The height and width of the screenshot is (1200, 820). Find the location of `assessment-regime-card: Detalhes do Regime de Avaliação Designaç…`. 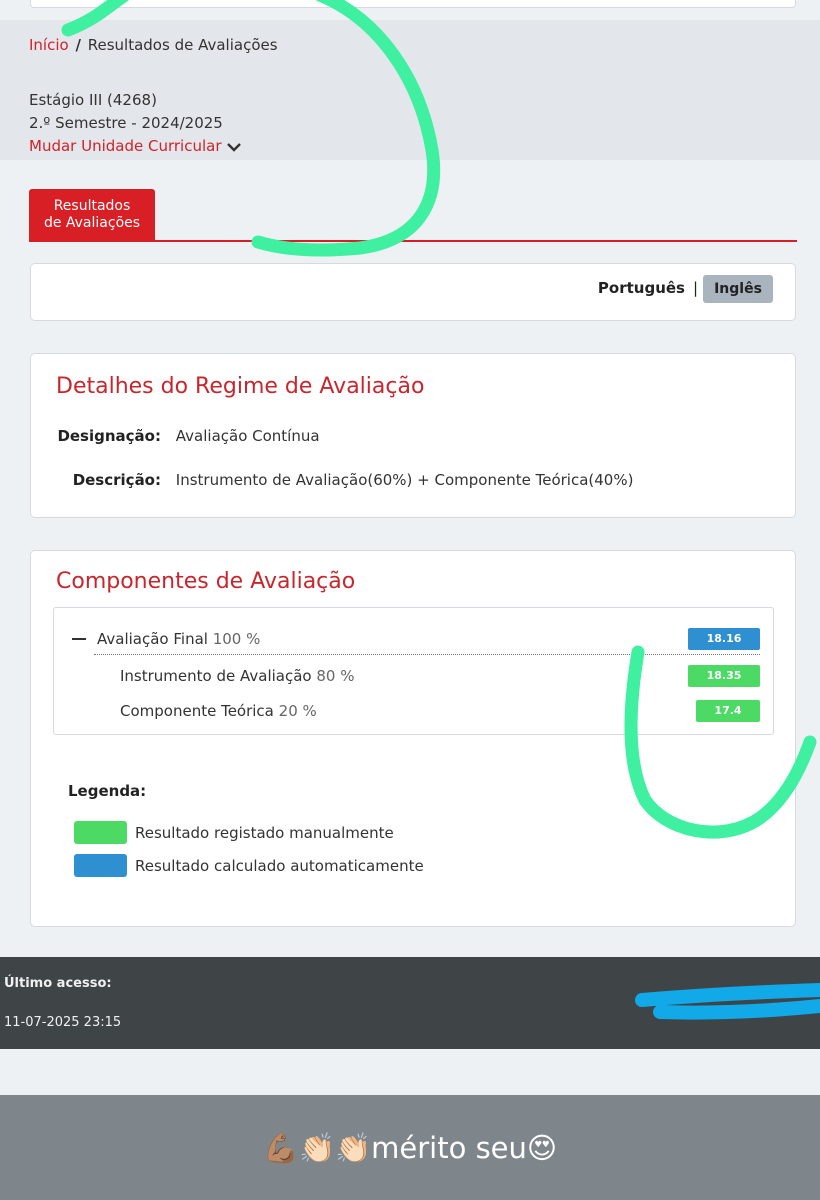

assessment-regime-card: Detalhes do Regime de Avaliação Designaç… is located at coordinates (413, 435).